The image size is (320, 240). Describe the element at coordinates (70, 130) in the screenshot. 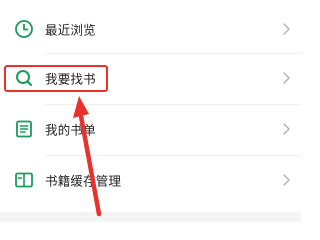

I see `menu-item-label: 我的书单` at that location.